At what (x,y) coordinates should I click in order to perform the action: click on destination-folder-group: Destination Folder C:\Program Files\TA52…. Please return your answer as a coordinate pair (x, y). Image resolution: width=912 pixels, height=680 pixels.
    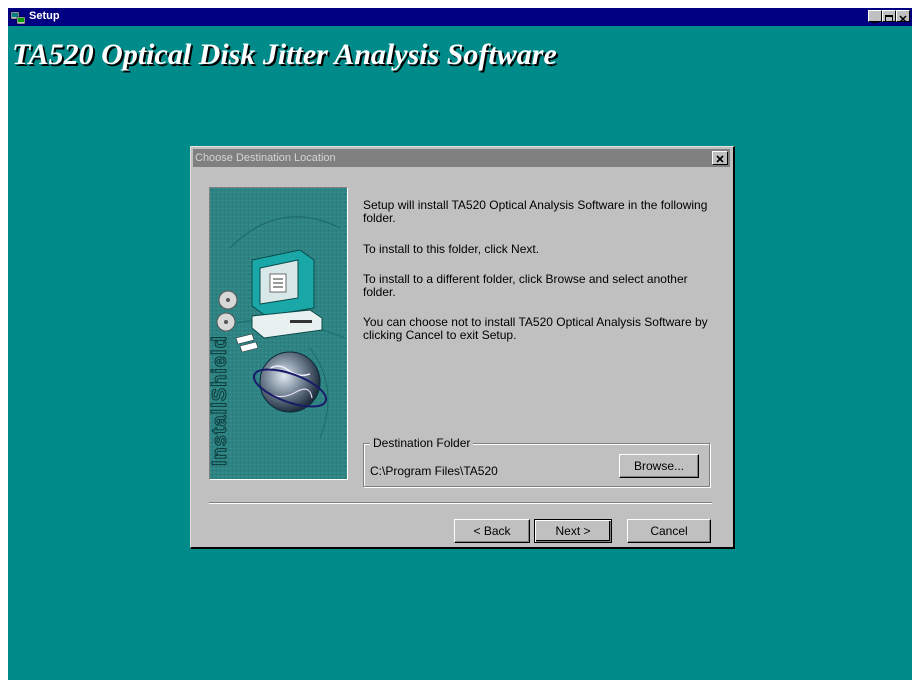
    Looking at the image, I should click on (536, 461).